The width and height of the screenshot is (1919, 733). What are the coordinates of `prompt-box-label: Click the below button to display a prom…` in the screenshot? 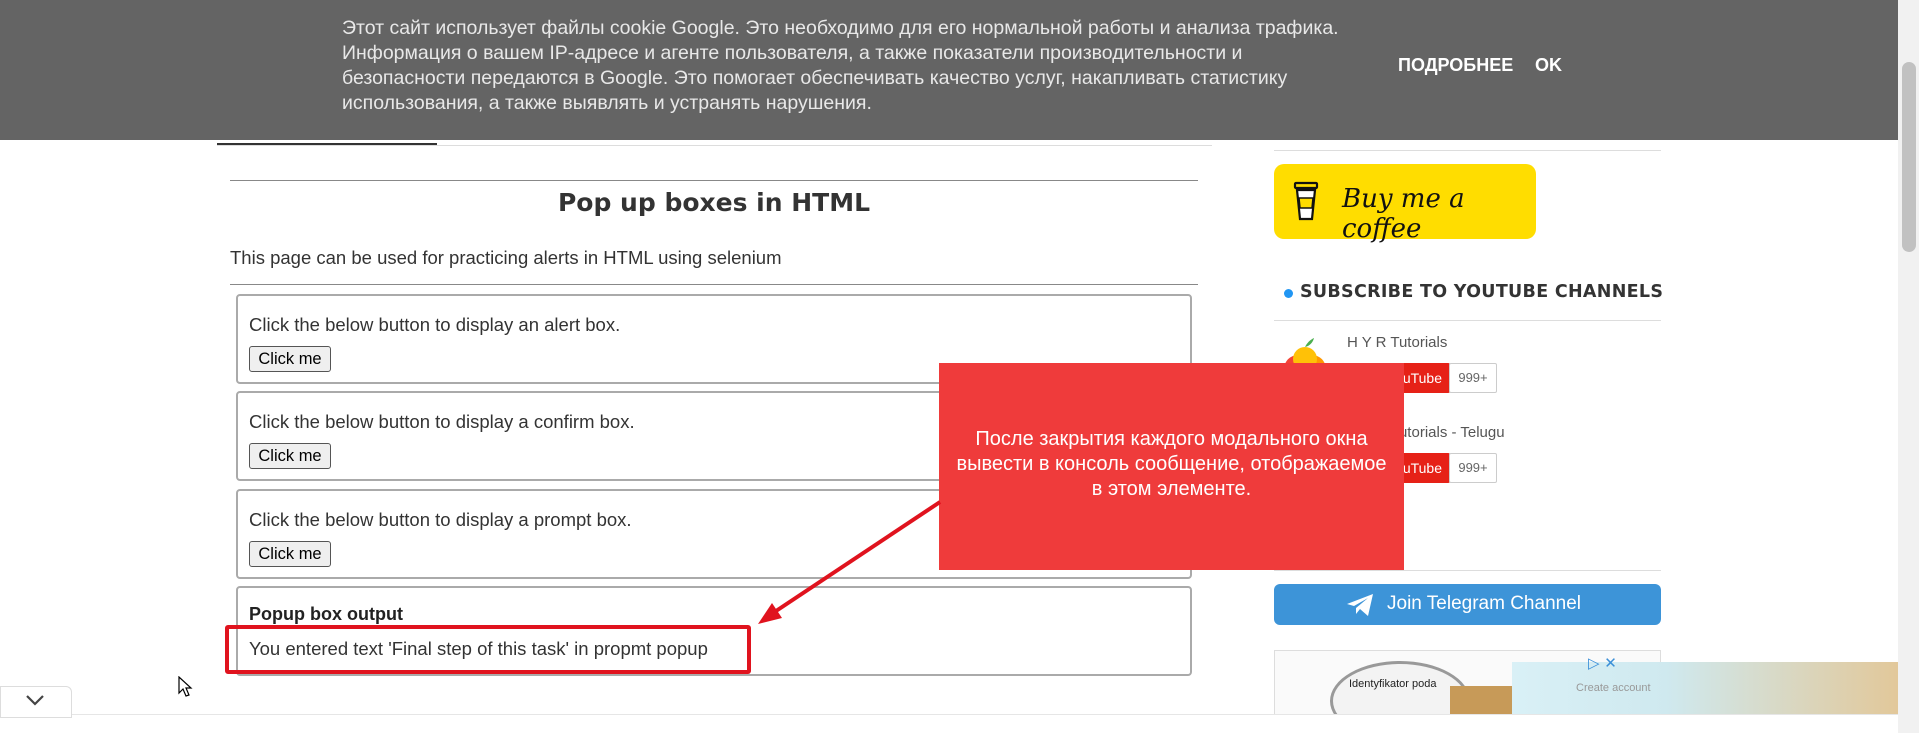 It's located at (440, 519).